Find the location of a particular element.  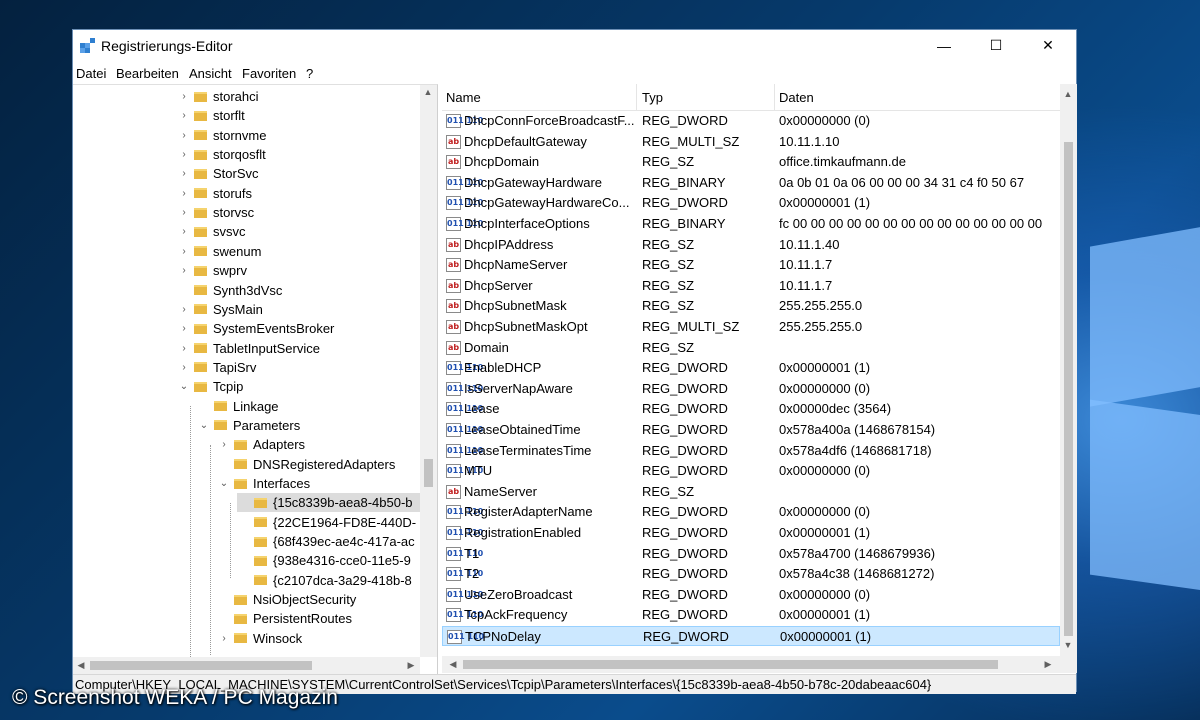

tree-item: › storqosflt is located at coordinates (221, 154).